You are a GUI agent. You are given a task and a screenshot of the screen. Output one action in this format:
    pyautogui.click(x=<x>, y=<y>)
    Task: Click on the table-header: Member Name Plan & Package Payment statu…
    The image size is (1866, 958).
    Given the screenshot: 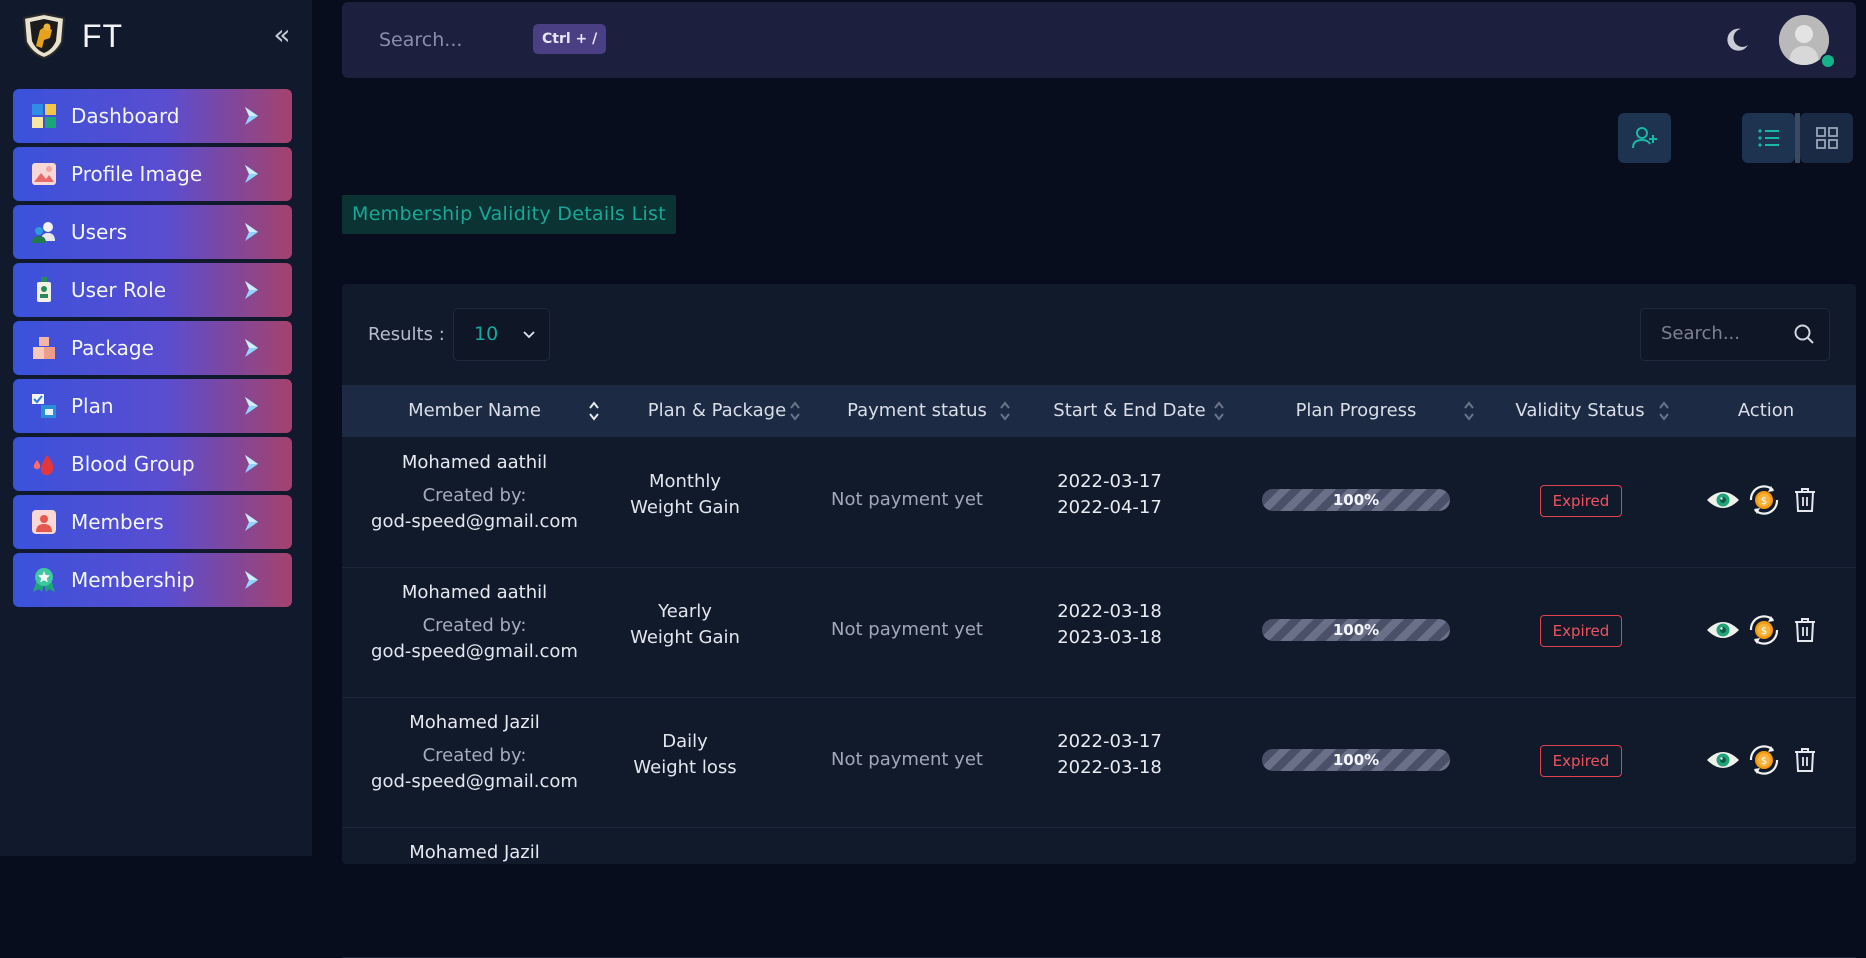 What is the action you would take?
    pyautogui.click(x=1099, y=411)
    